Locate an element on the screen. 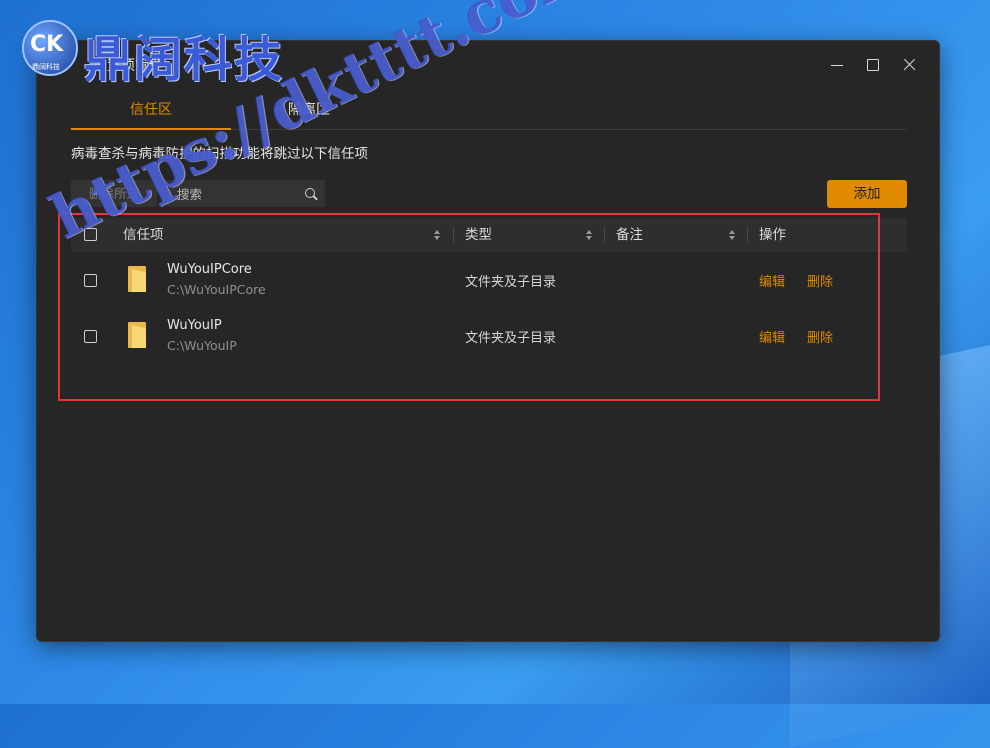  brand-watermark: 鼎阔科技 is located at coordinates (184, 60).